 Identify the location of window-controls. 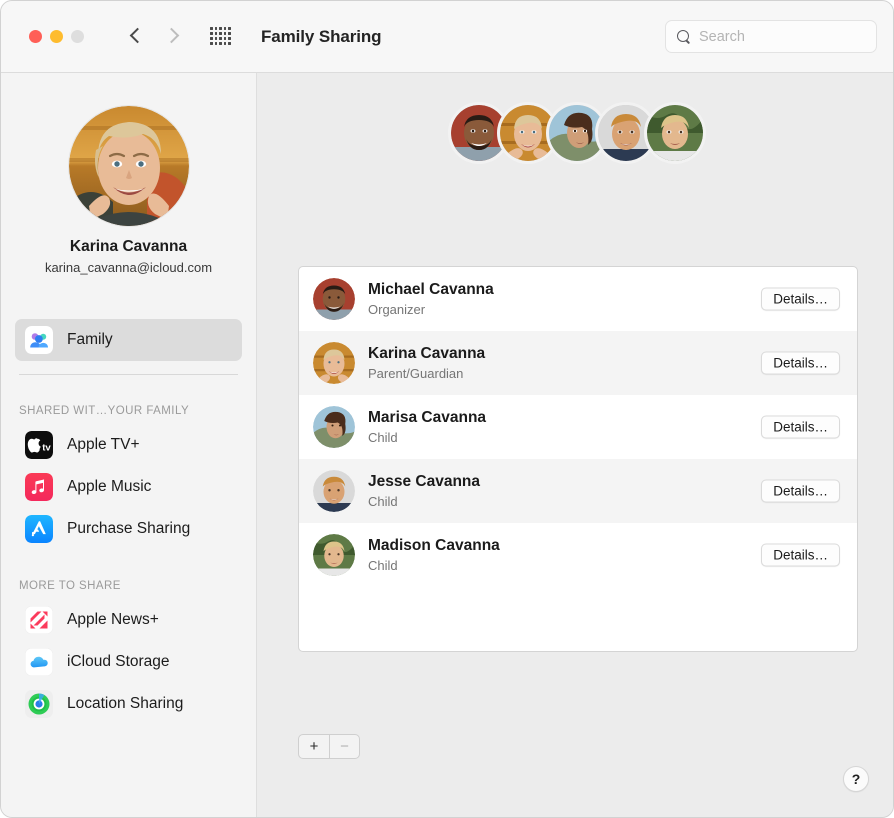
(56, 36).